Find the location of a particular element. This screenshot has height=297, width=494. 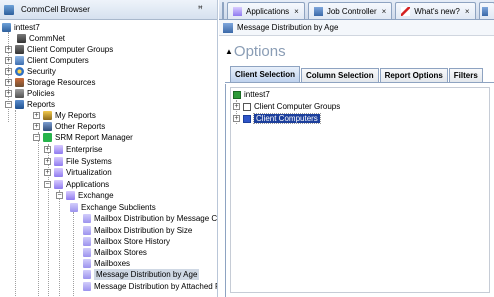

pin-icon: ꟸ is located at coordinates (200, 9).